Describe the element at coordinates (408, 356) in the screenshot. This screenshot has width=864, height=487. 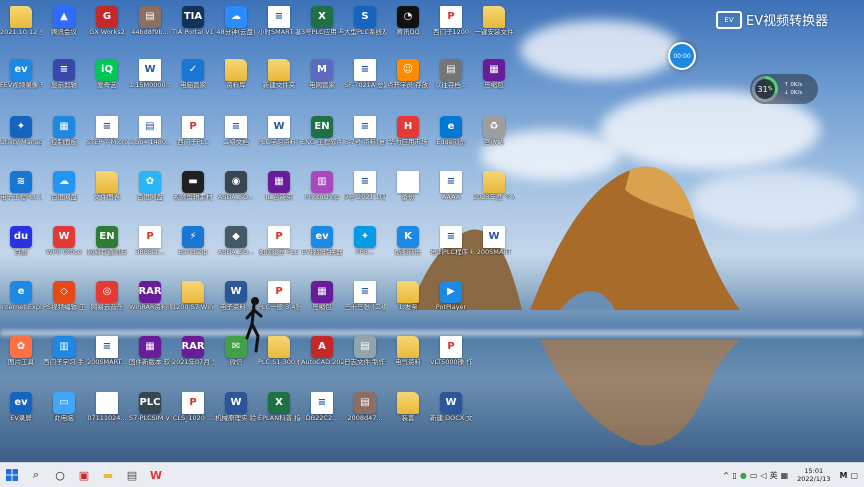
I see `desktop-icon: 电气资料` at that location.